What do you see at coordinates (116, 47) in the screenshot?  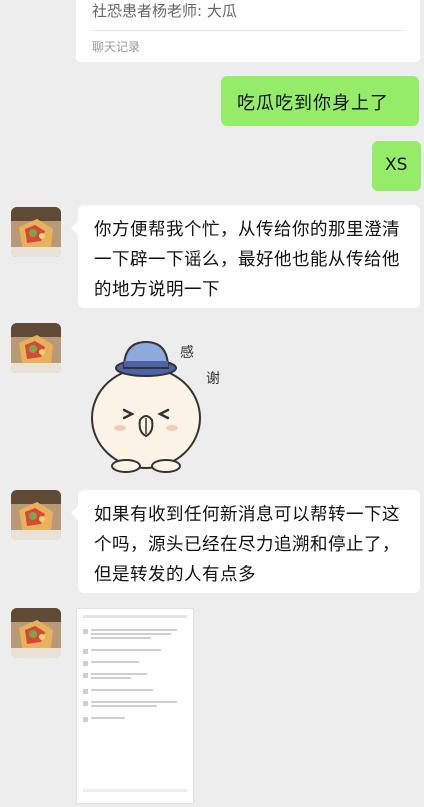 I see `chat-record-label: 聊天记录` at bounding box center [116, 47].